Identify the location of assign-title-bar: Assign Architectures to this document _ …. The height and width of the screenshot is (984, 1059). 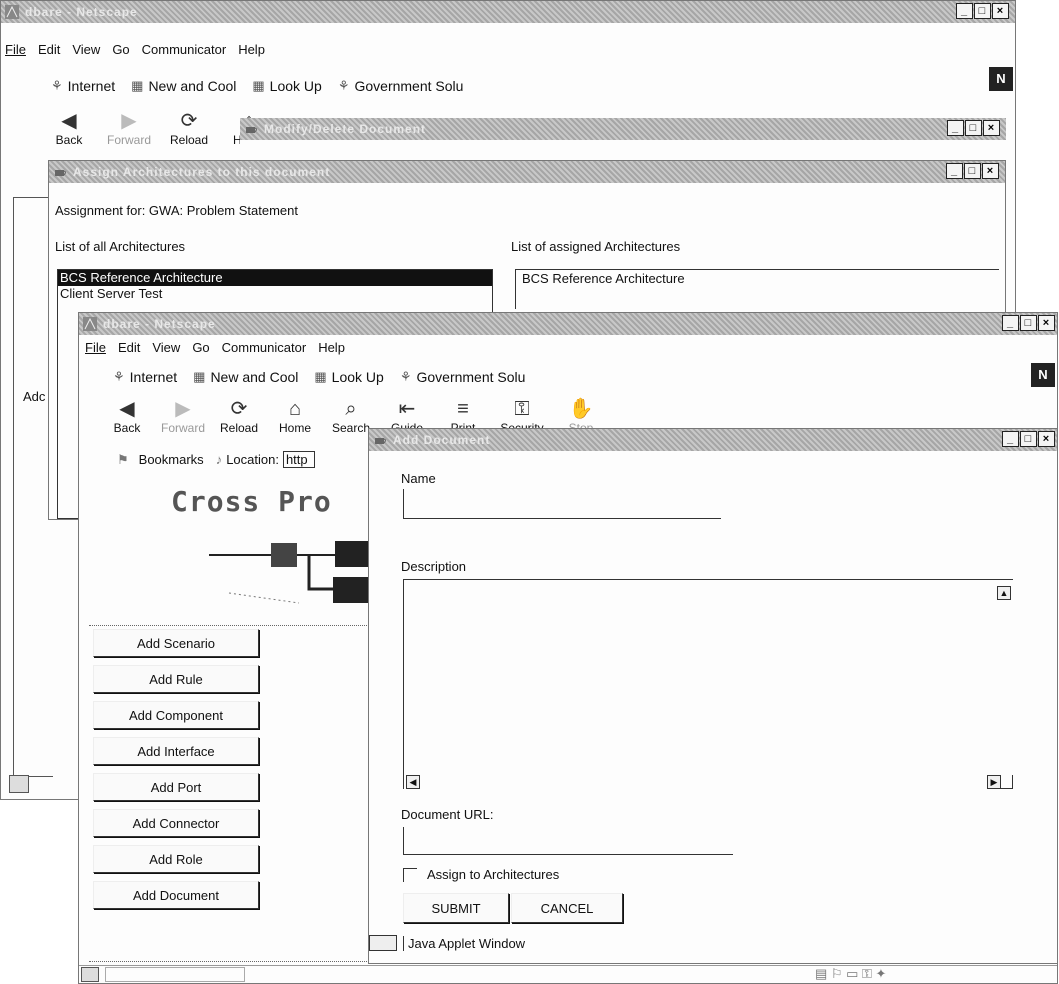
(527, 172).